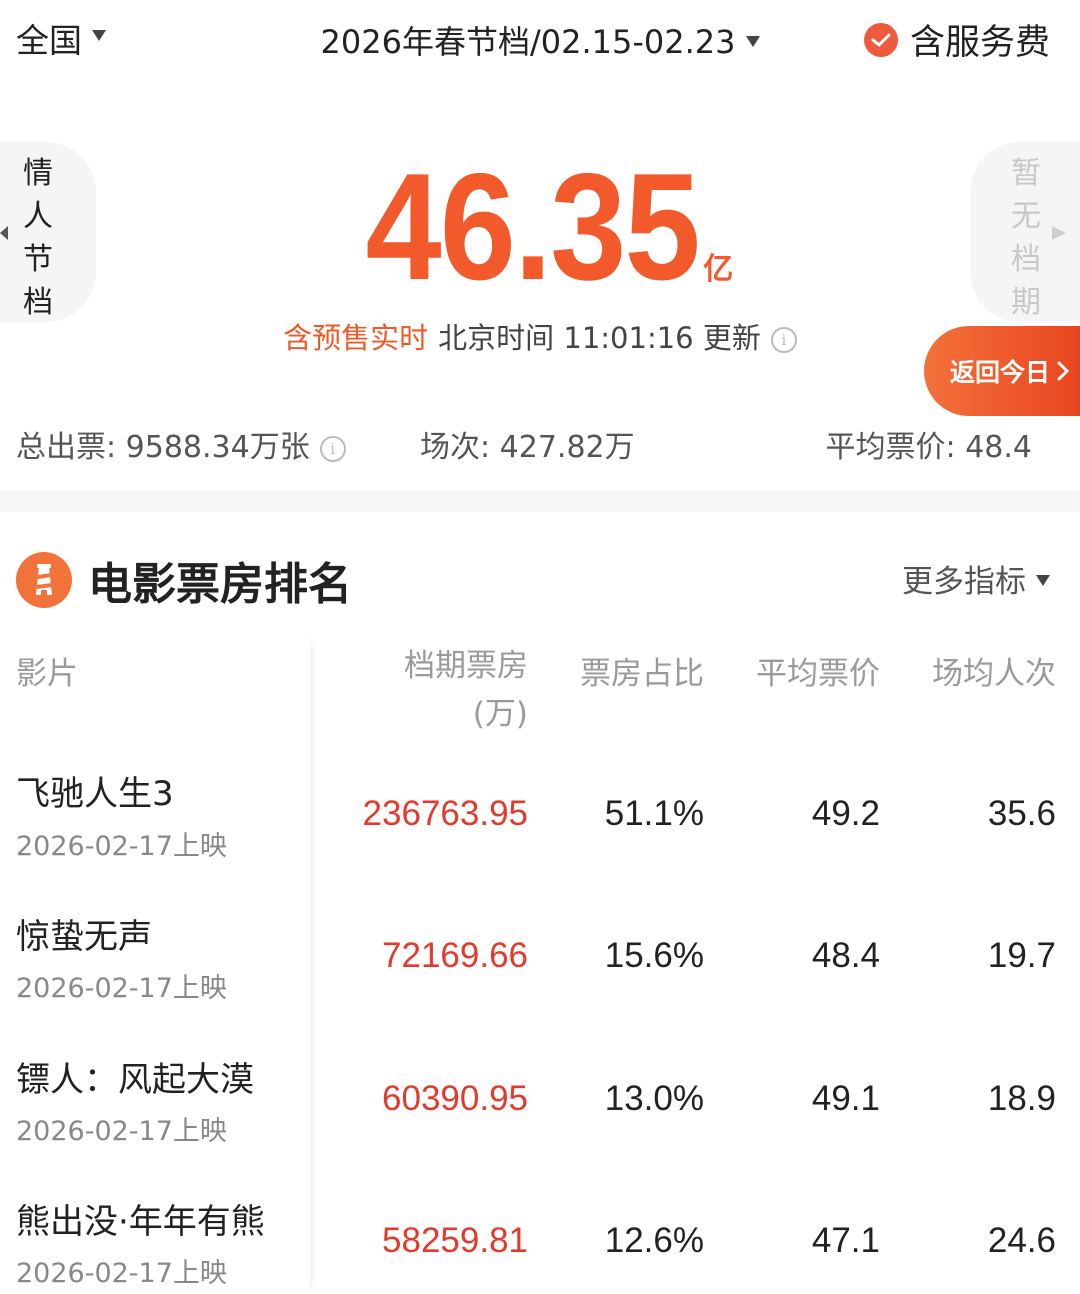  What do you see at coordinates (1021, 1098) in the screenshot?
I see `avg-audience-value: 18.9` at bounding box center [1021, 1098].